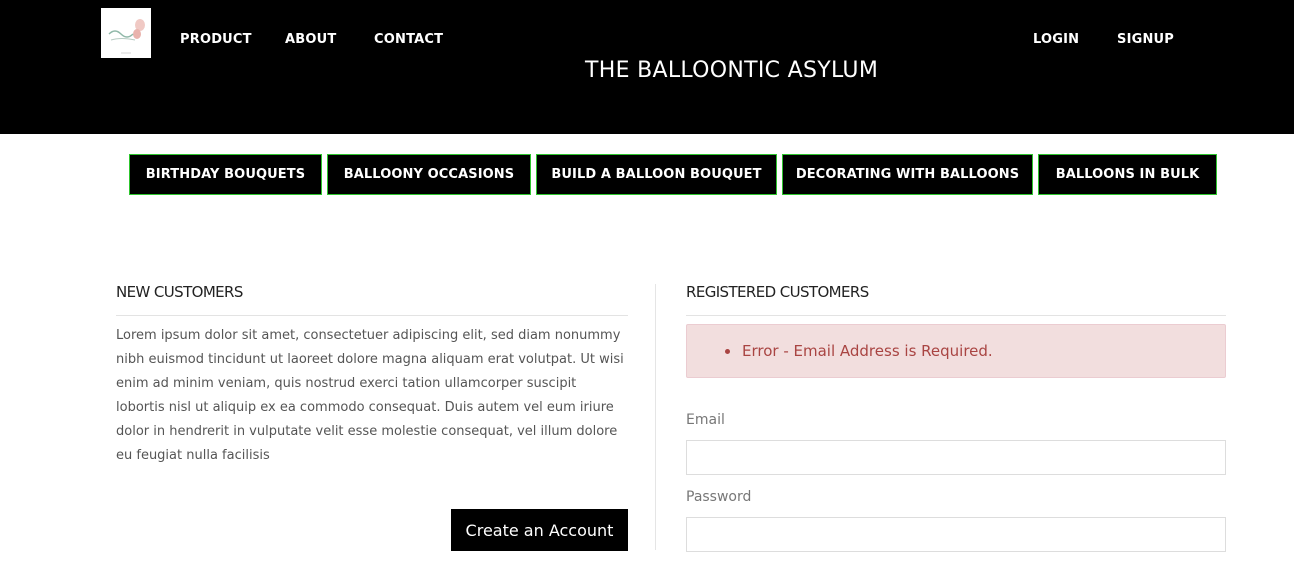  I want to click on category-balloons-in-bulk: BALLOONS IN BULK, so click(1127, 174).